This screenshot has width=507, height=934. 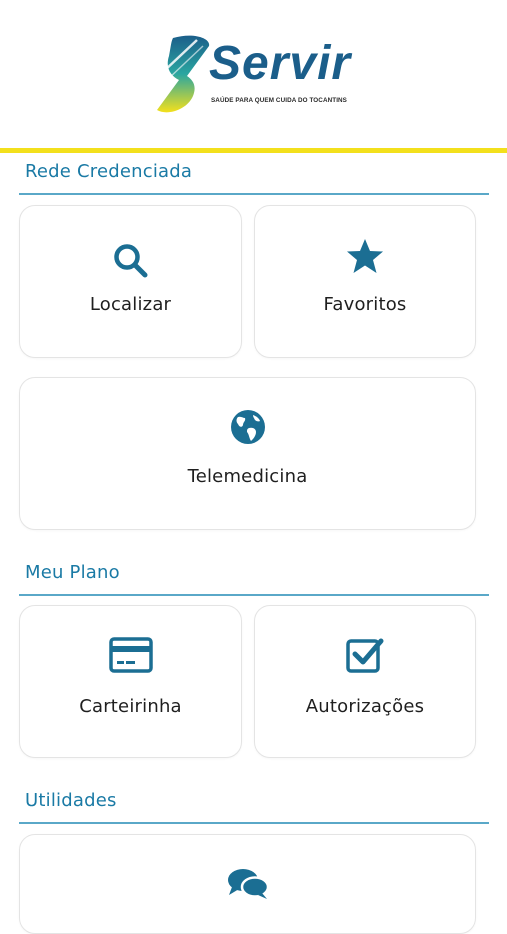 I want to click on chat-card, so click(x=247, y=884).